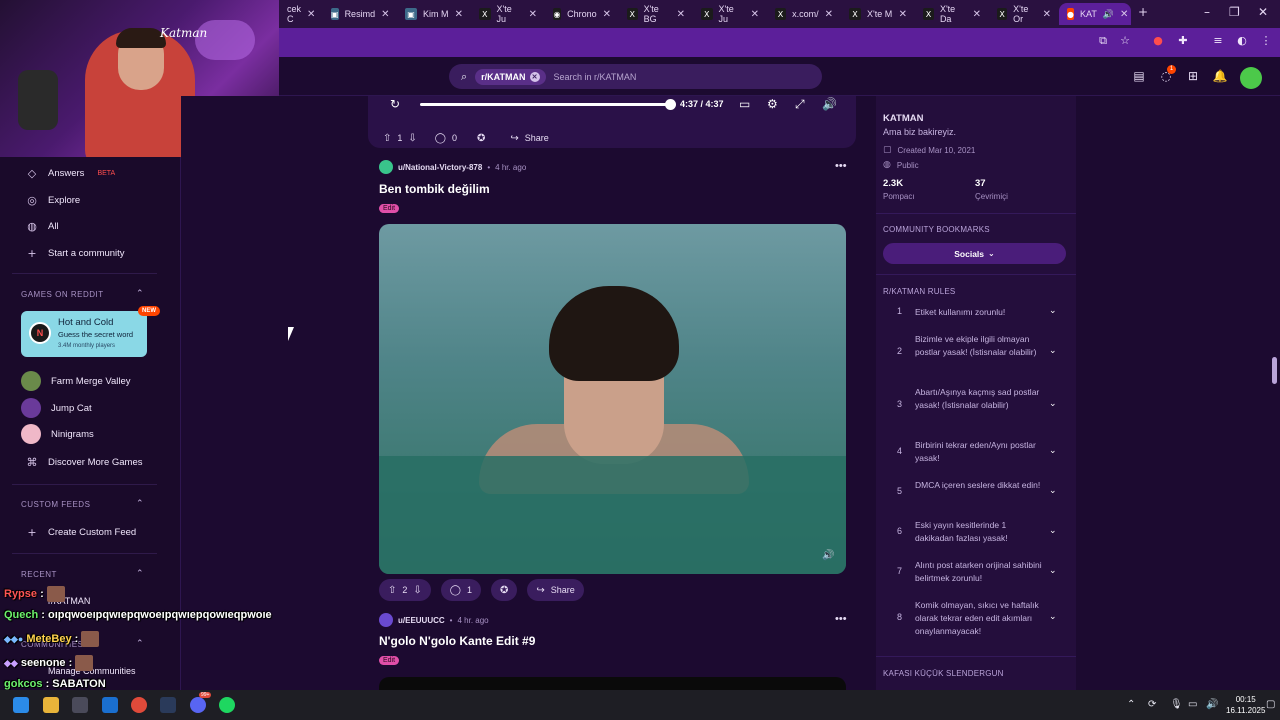  Describe the element at coordinates (1220, 77) in the screenshot. I see `notifications-bell-icon: 🔔` at that location.